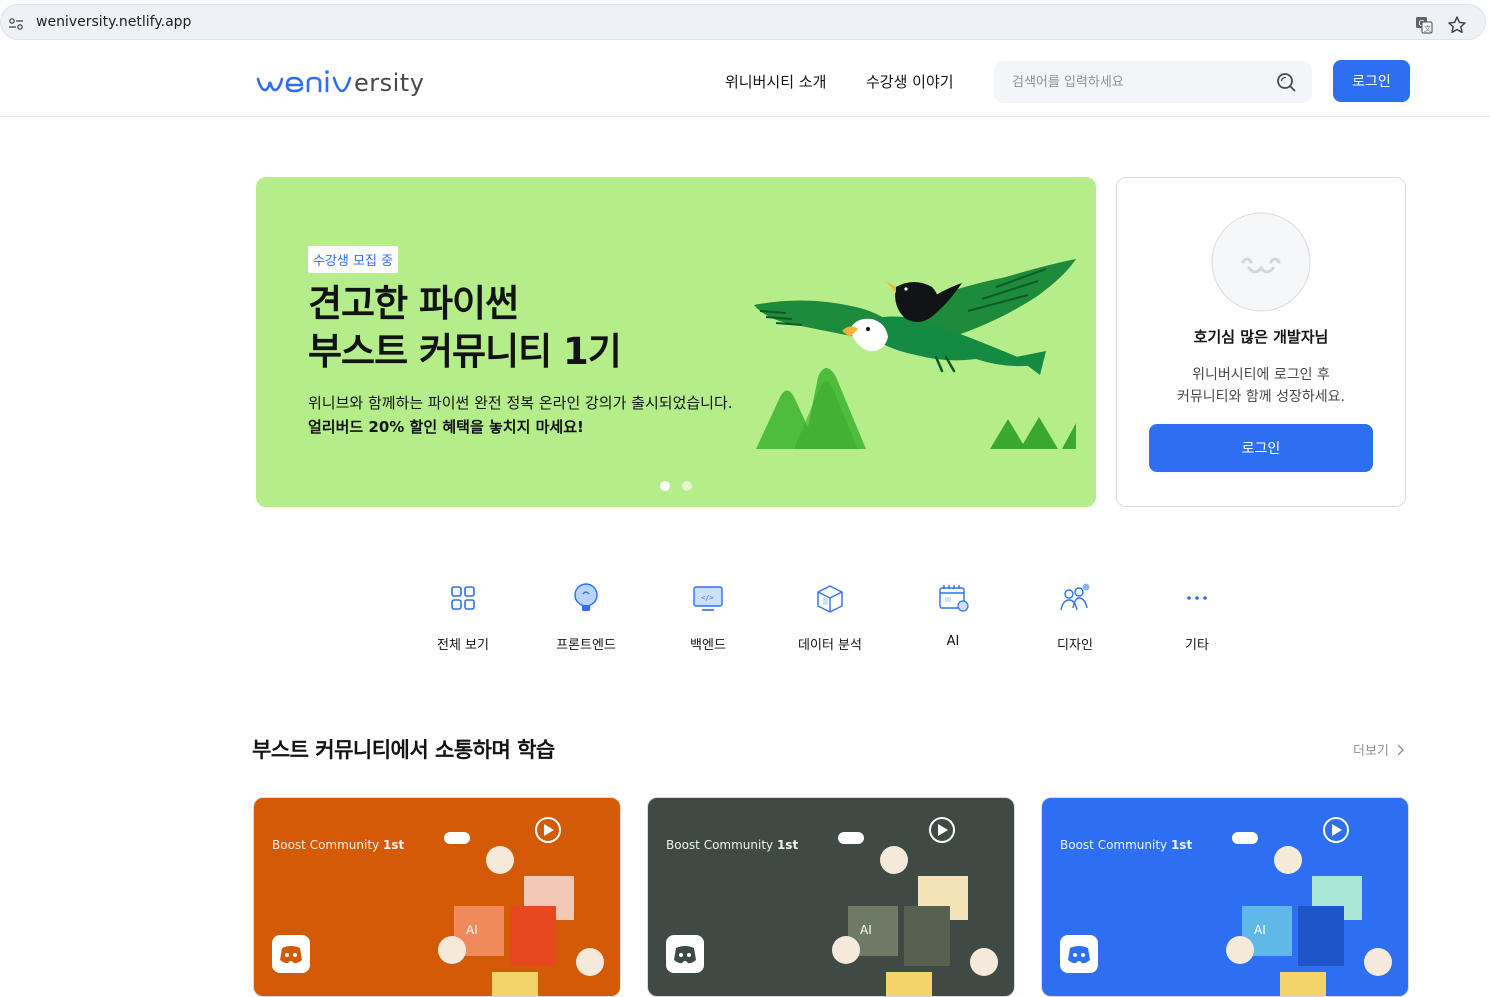 The height and width of the screenshot is (997, 1490). Describe the element at coordinates (353, 259) in the screenshot. I see `recruiting-badge: 수강생 모집 중` at that location.